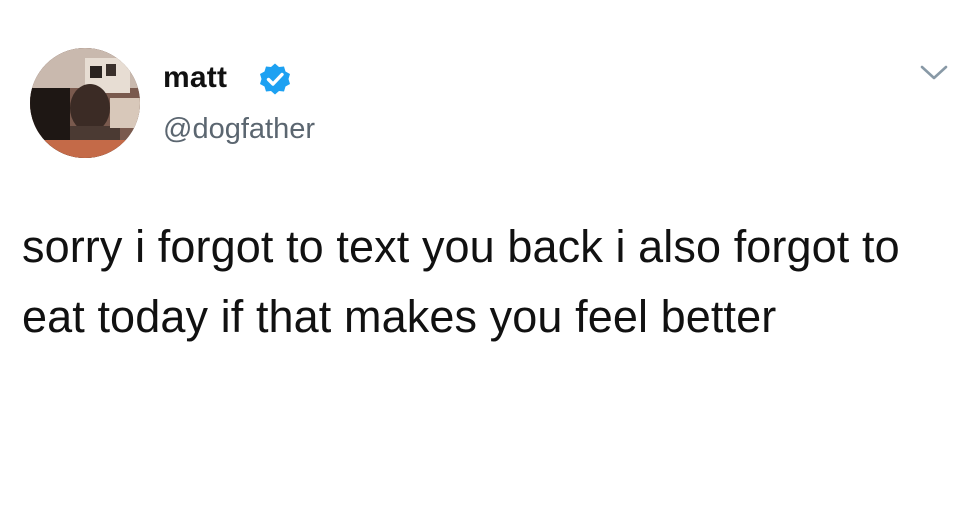 This screenshot has width=960, height=508. What do you see at coordinates (195, 78) in the screenshot?
I see `display-name: matt` at bounding box center [195, 78].